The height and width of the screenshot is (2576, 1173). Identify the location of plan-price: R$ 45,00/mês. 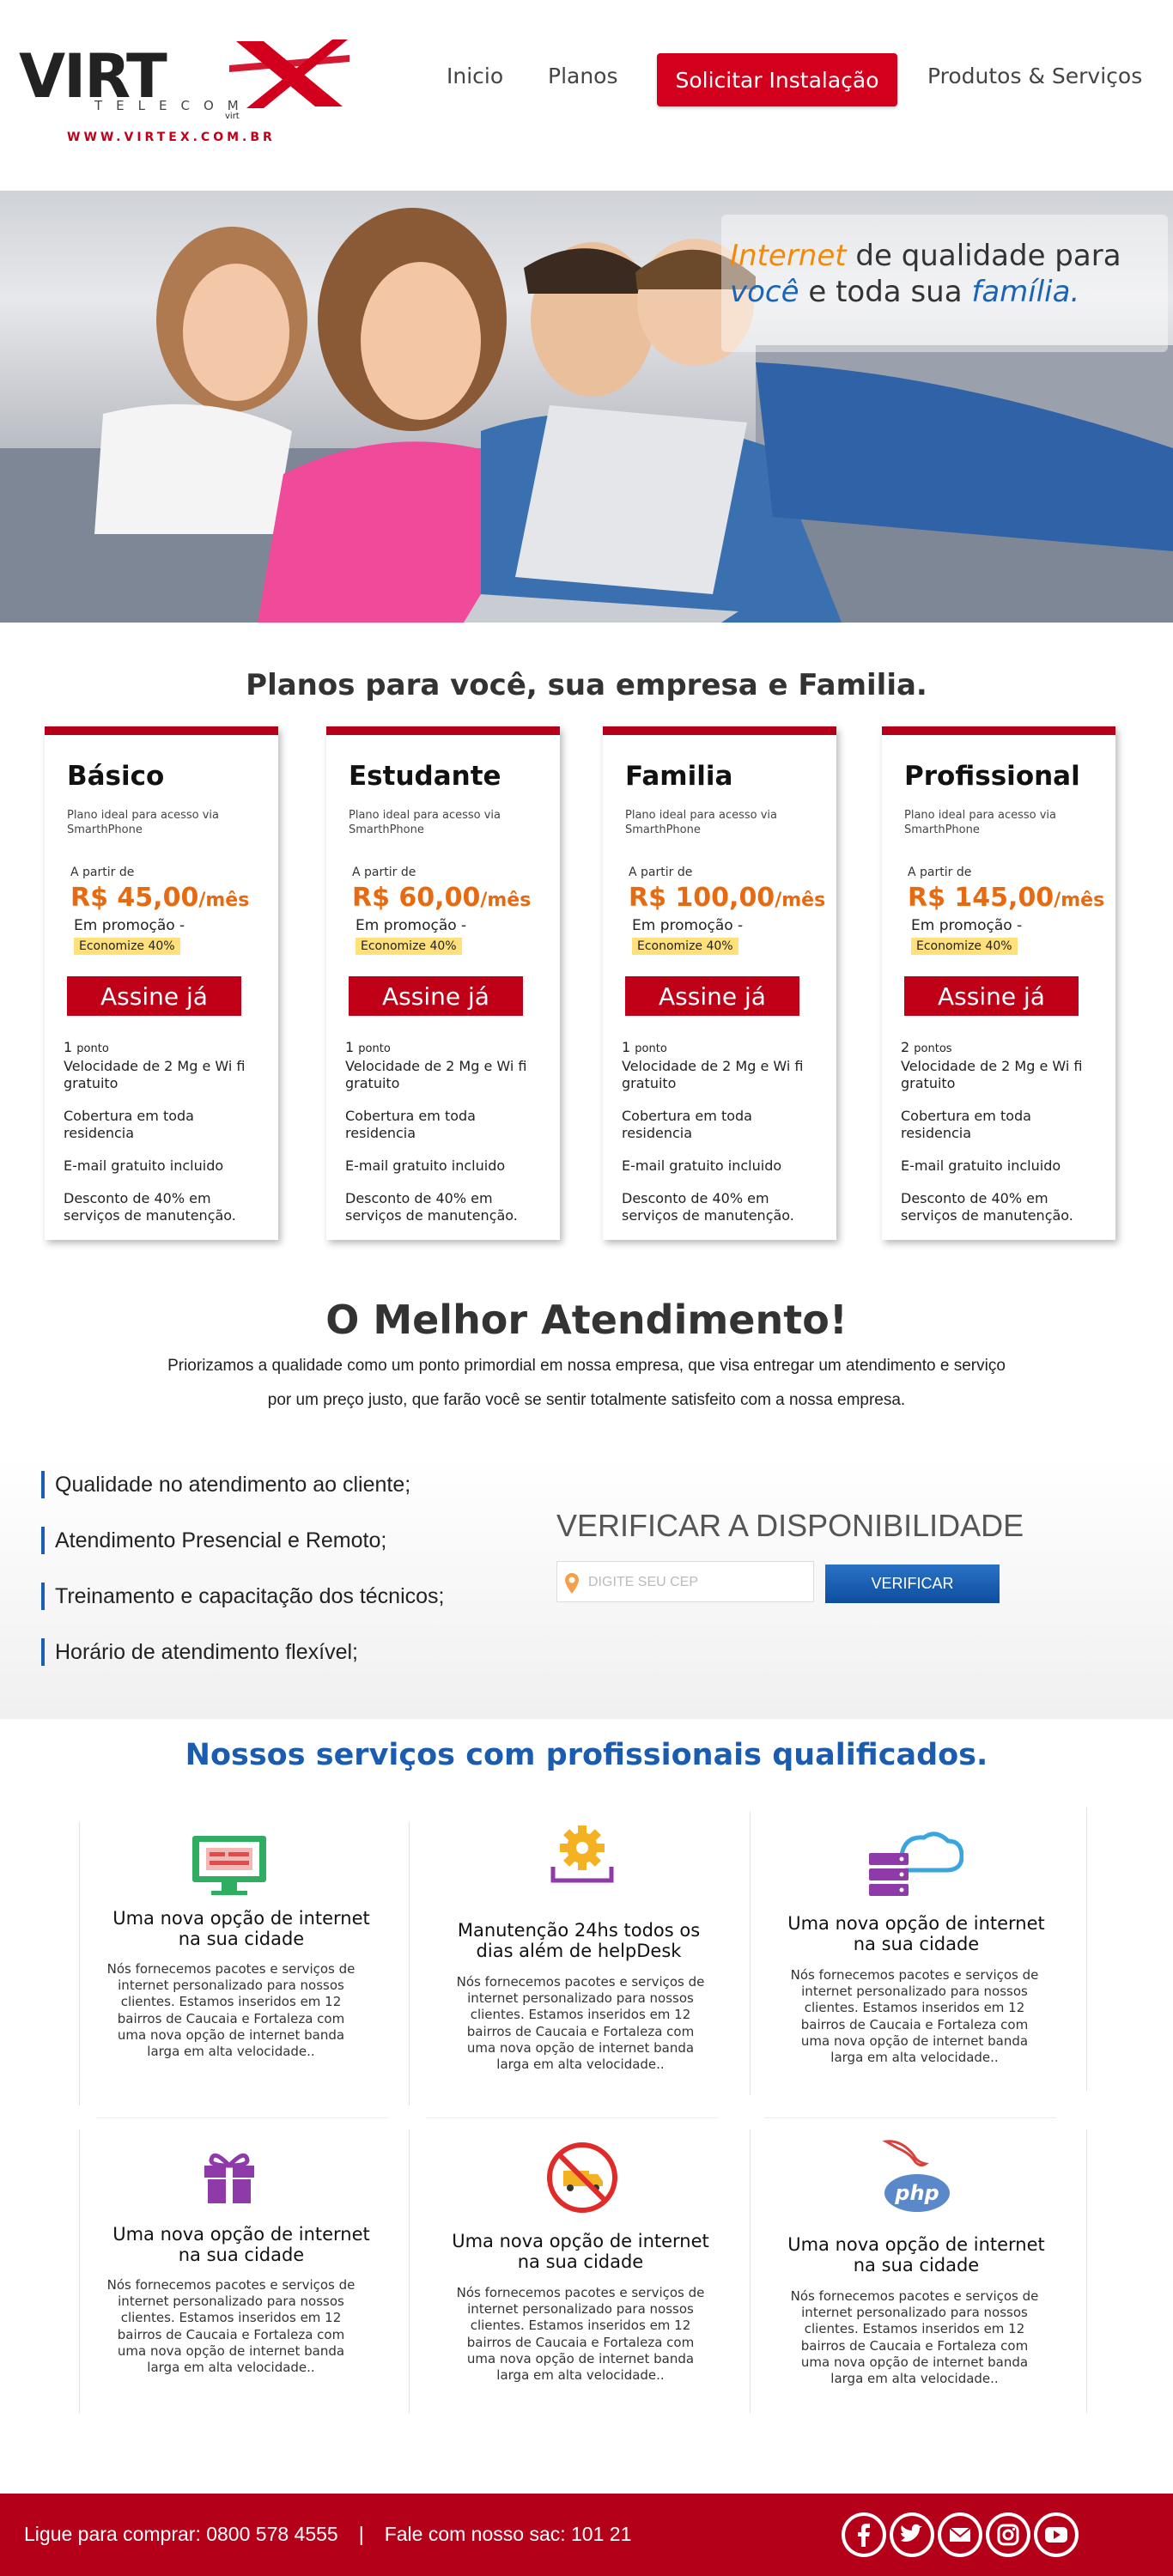
(159, 898).